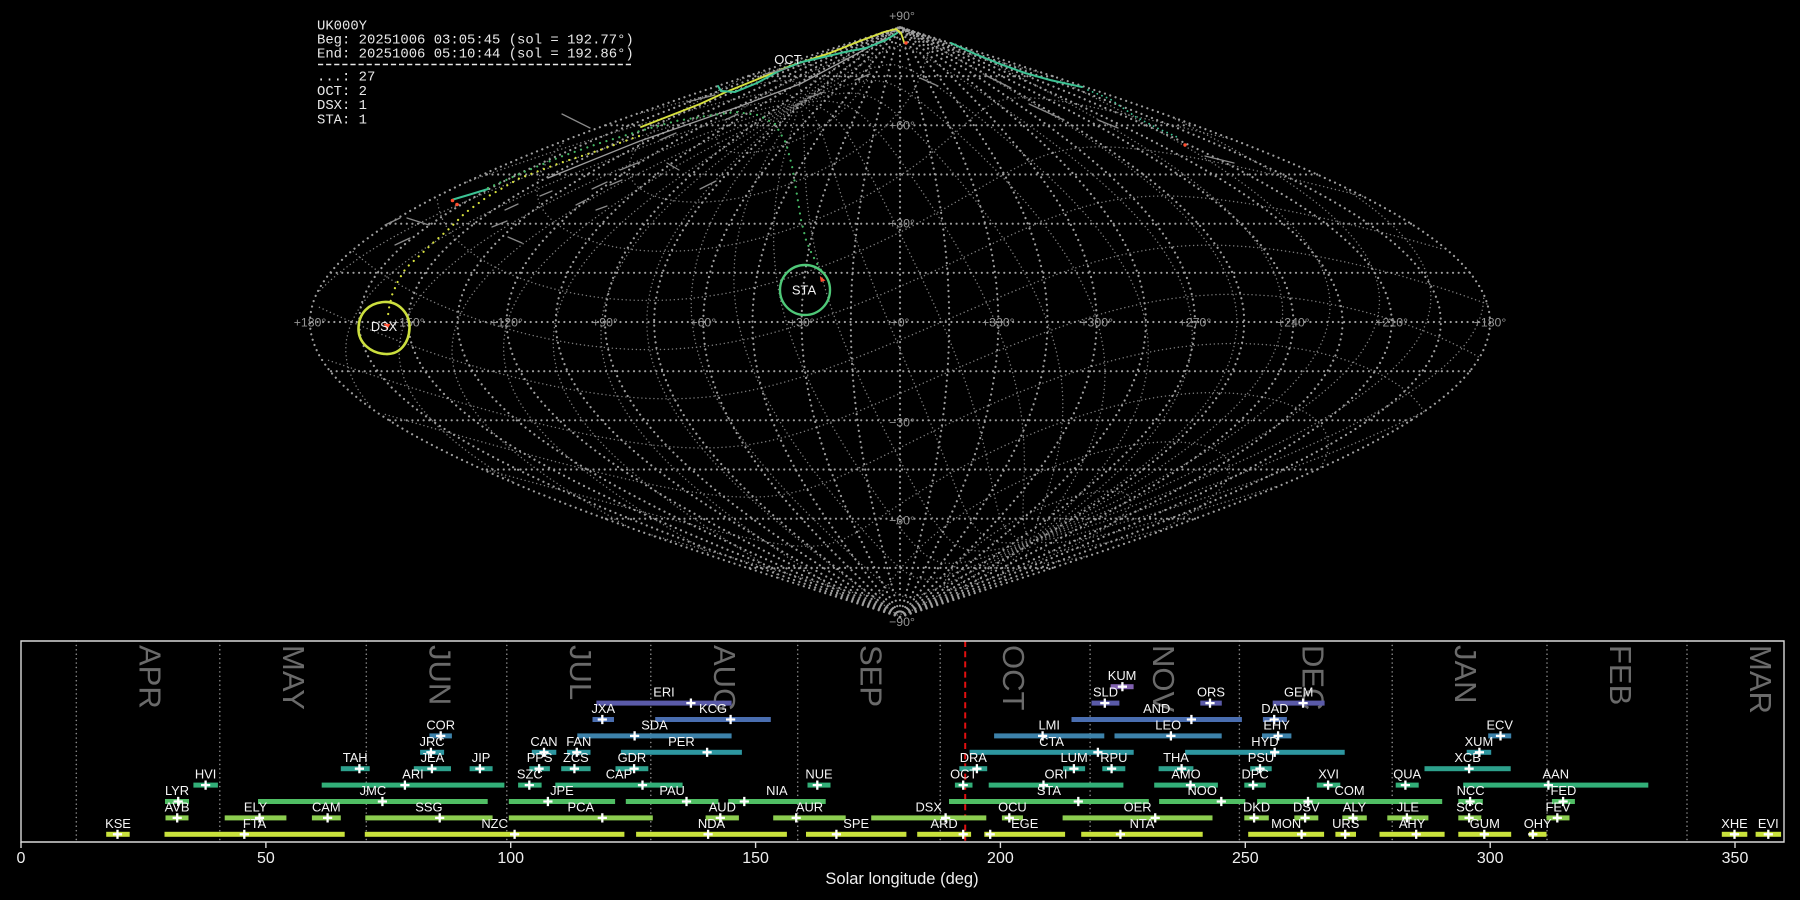  What do you see at coordinates (373, 790) in the screenshot?
I see `svg-text: JMC` at bounding box center [373, 790].